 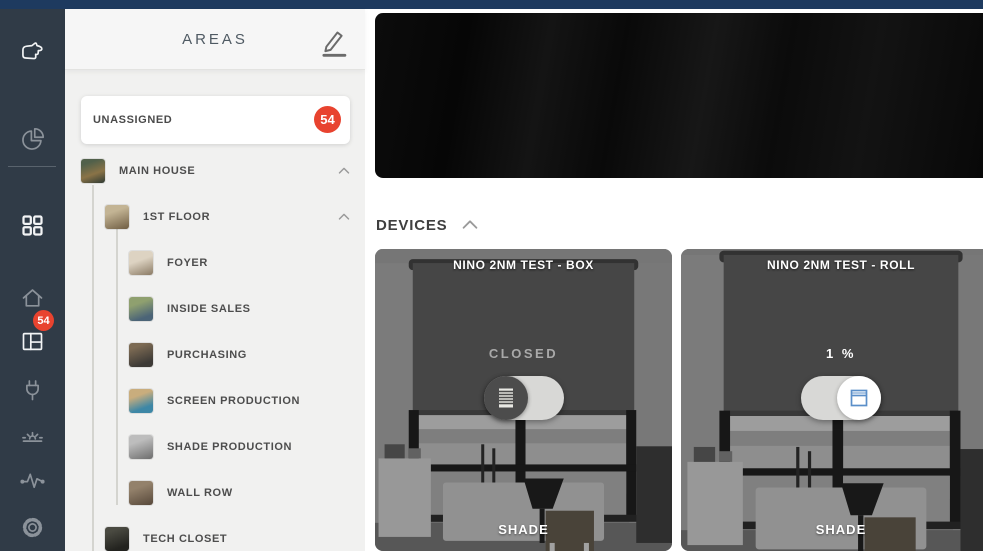 I want to click on tree-item-label: SCREEN PRODUCTION, so click(x=234, y=401).